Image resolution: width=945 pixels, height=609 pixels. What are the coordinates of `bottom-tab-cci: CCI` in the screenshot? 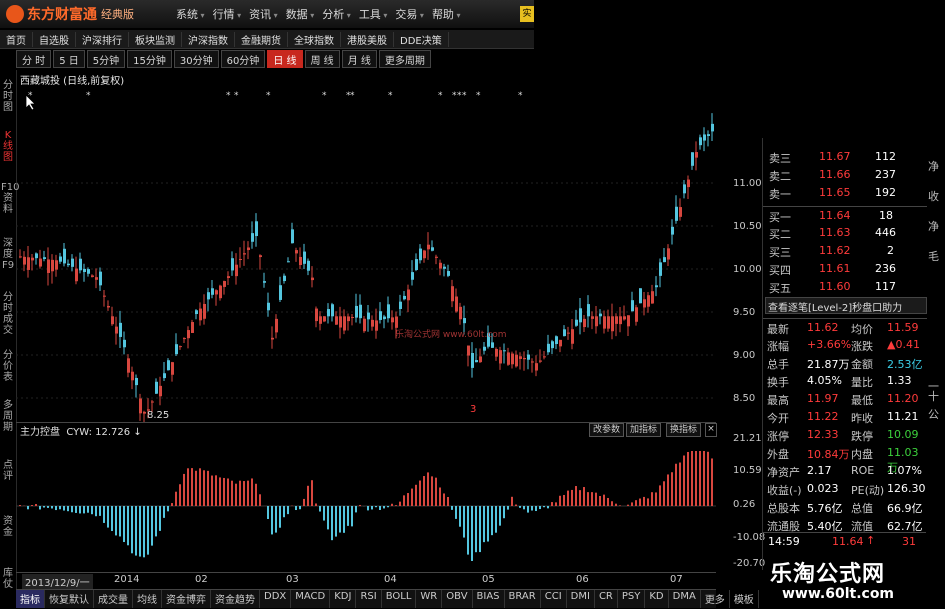 It's located at (554, 599).